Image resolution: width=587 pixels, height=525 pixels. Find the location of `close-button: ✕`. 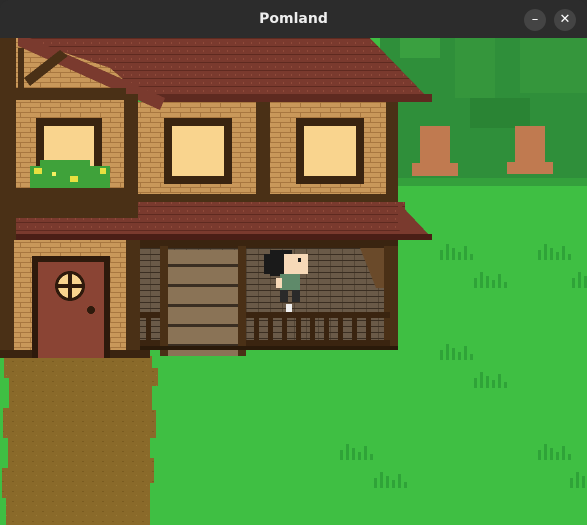

close-button: ✕ is located at coordinates (565, 20).